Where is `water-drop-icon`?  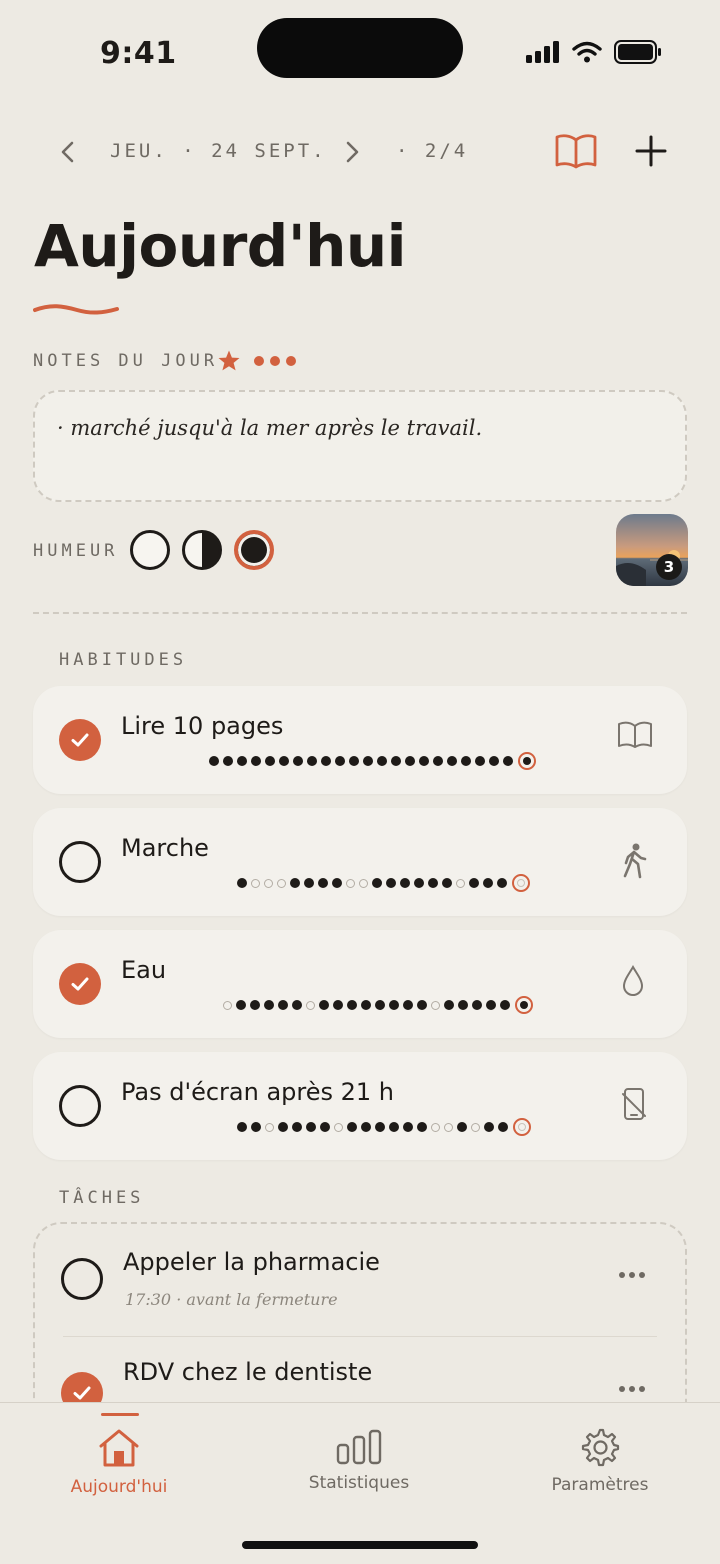 water-drop-icon is located at coordinates (633, 980).